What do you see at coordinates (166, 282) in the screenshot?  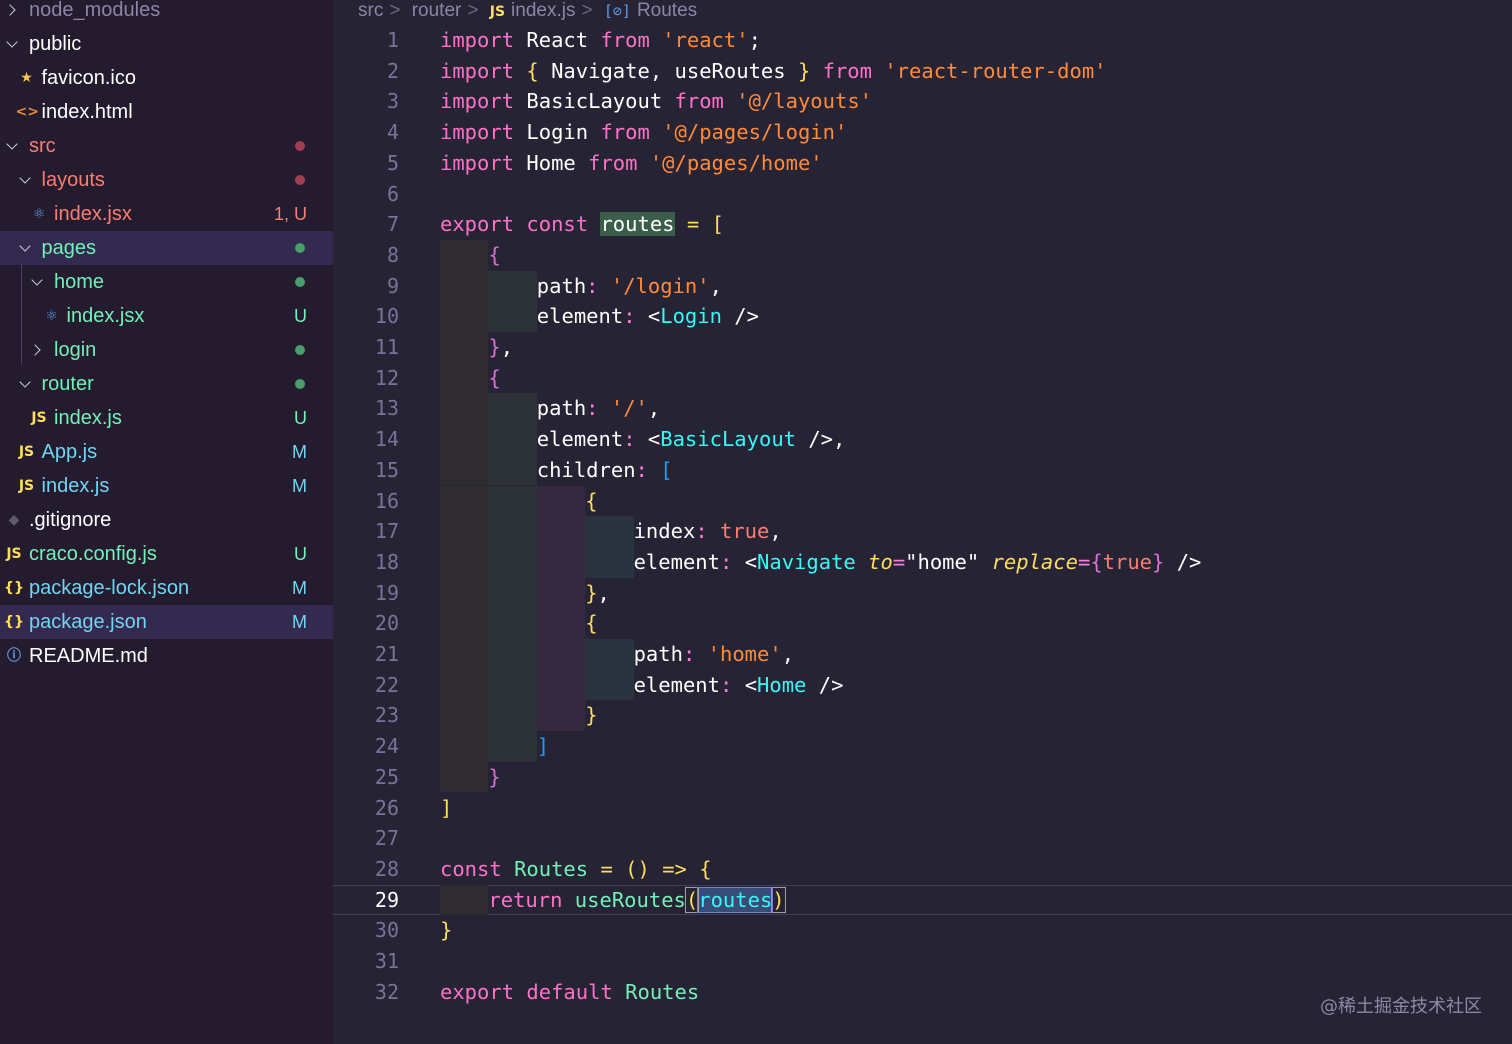 I see `folder-item: home` at bounding box center [166, 282].